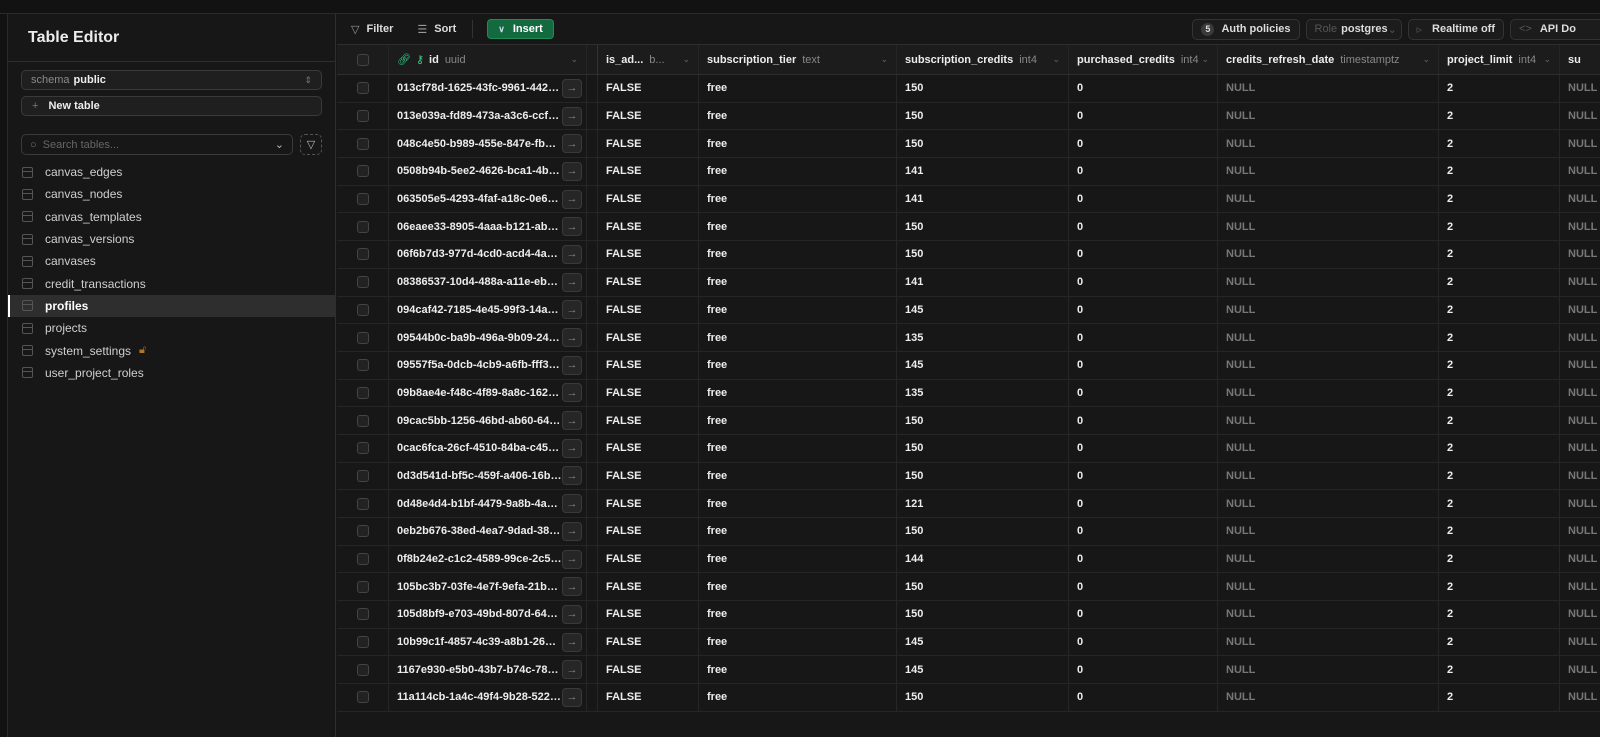 This screenshot has height=737, width=1600. Describe the element at coordinates (488, 282) in the screenshot. I see `cell-id: 08386537-10d4-488a-a11e-eb5a6... →` at that location.